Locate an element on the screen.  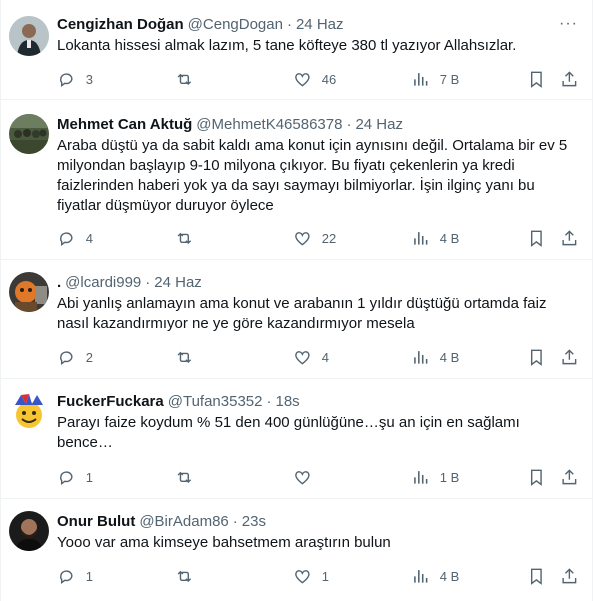
like-button is located at coordinates (307, 477).